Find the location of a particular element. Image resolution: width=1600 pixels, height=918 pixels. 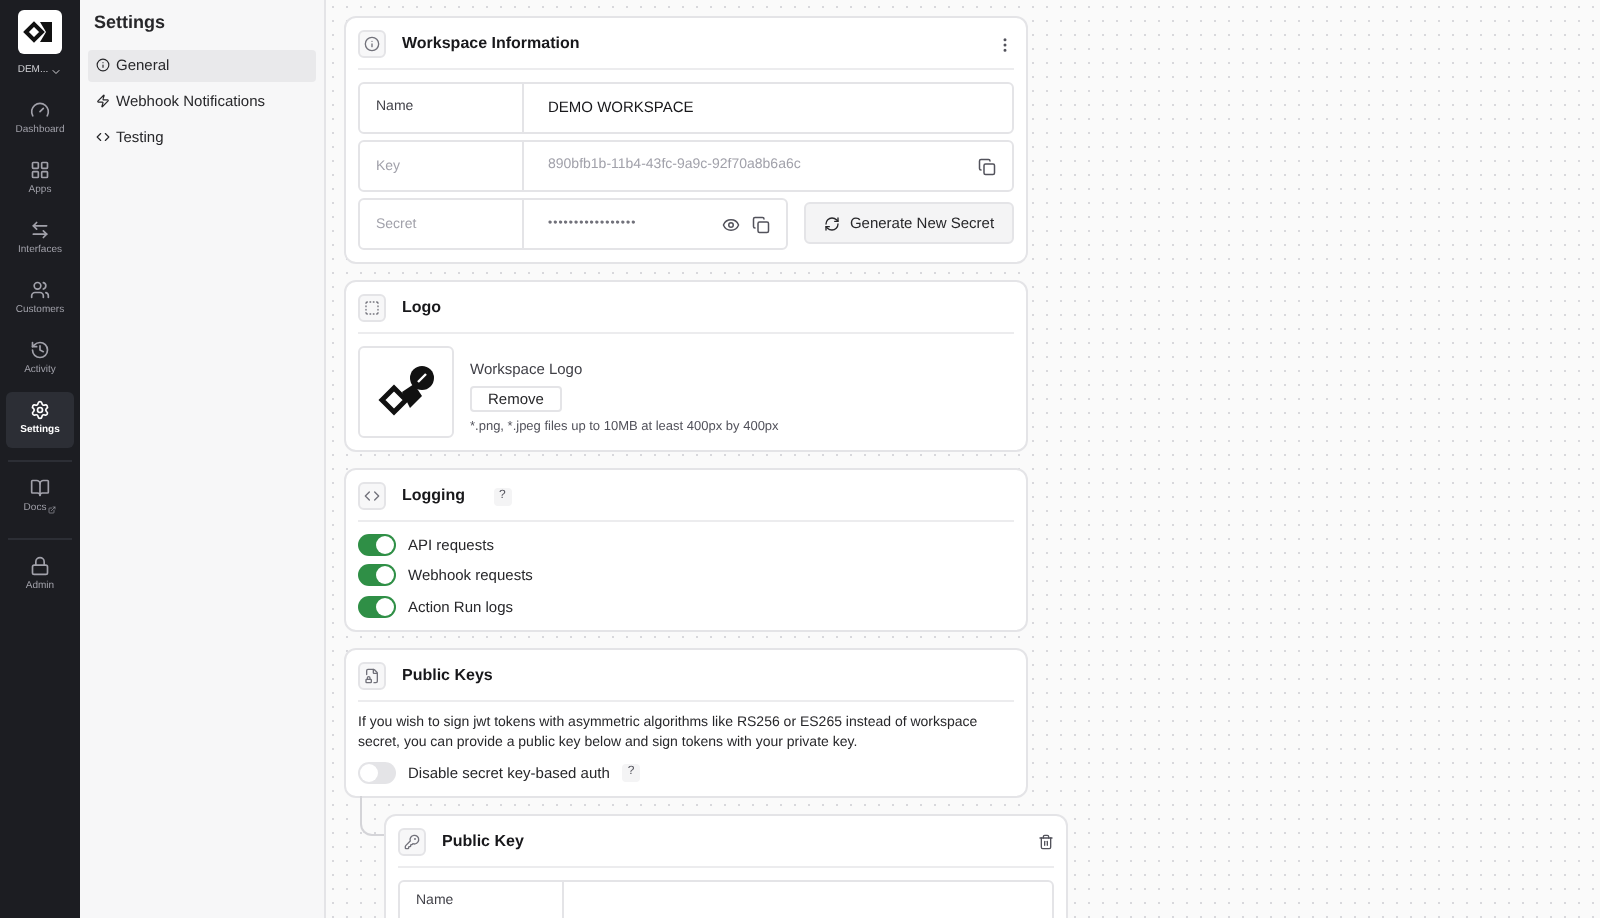

gauge-icon is located at coordinates (40, 109).